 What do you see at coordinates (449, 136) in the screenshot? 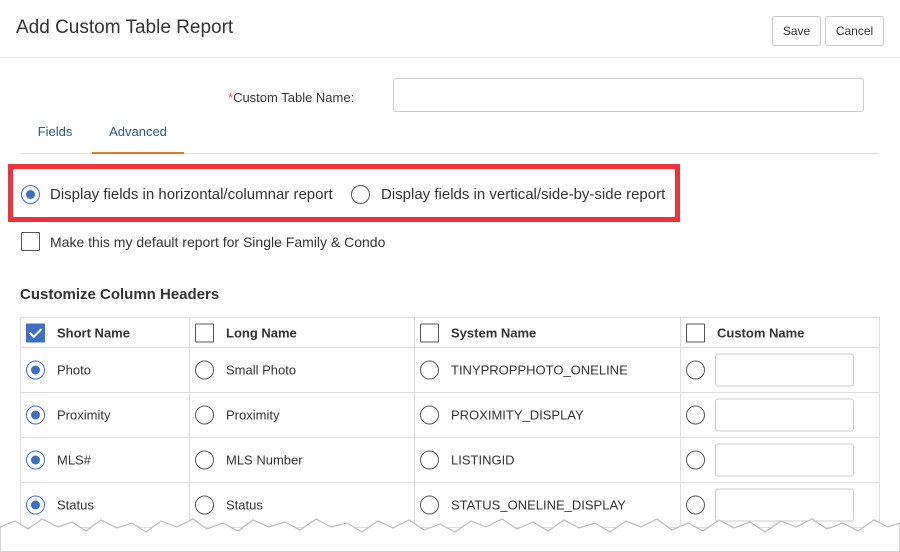
I see `tab-bar: Fields Advanced` at bounding box center [449, 136].